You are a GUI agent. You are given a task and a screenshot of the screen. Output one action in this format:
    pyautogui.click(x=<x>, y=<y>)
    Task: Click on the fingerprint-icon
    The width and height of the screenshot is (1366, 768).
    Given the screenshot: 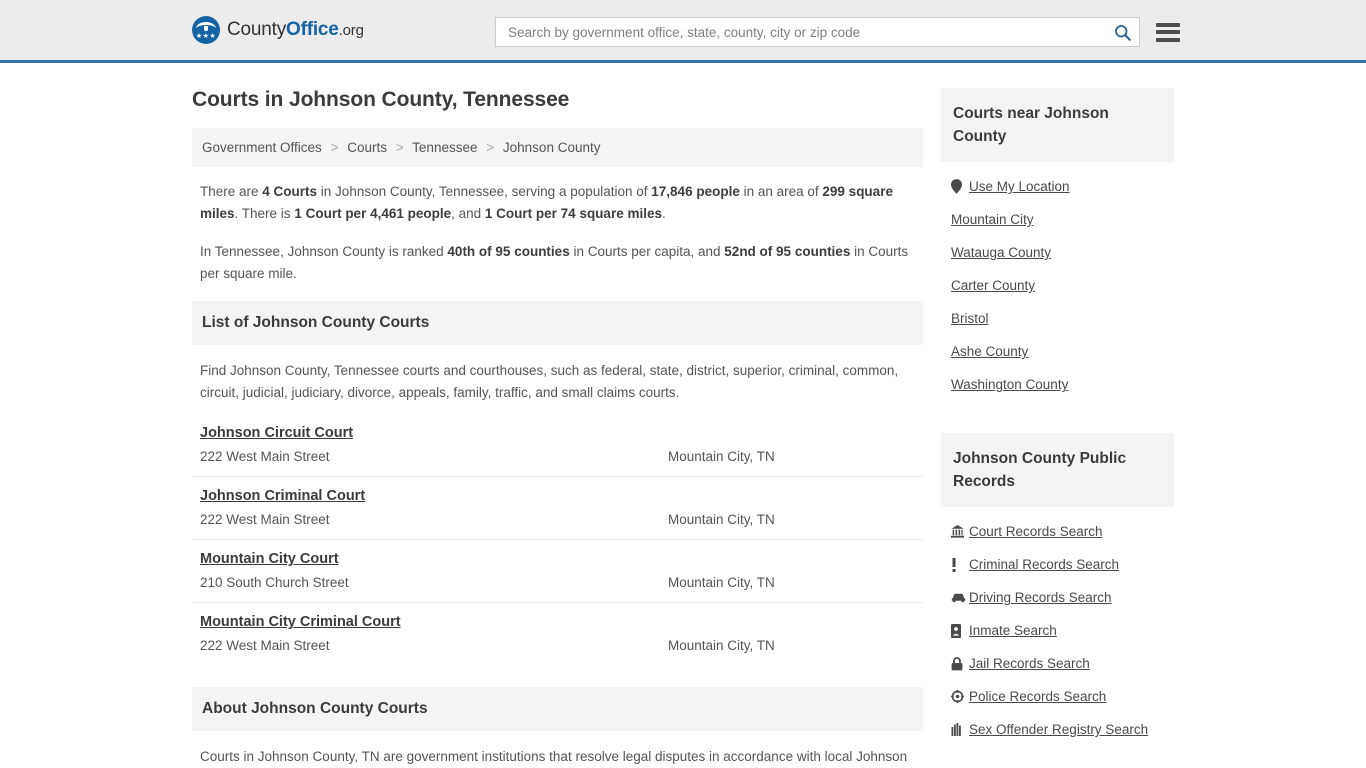 What is the action you would take?
    pyautogui.click(x=960, y=729)
    